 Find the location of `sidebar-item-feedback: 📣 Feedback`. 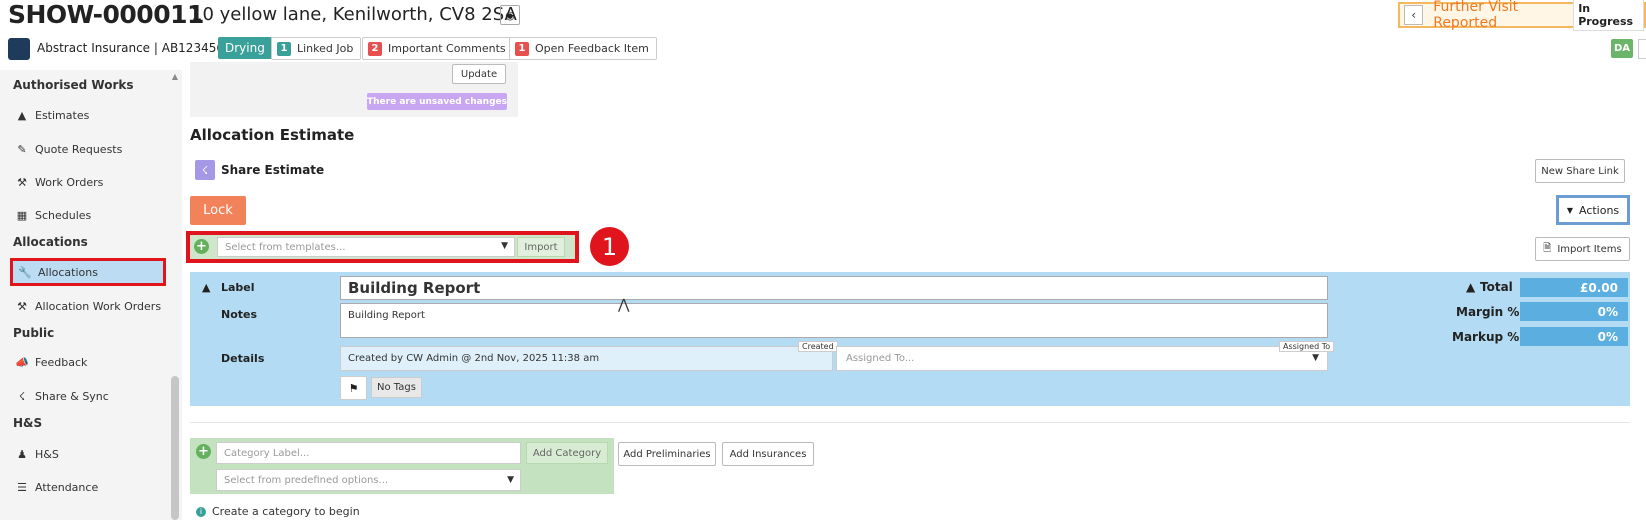

sidebar-item-feedback: 📣 Feedback is located at coordinates (88, 362).